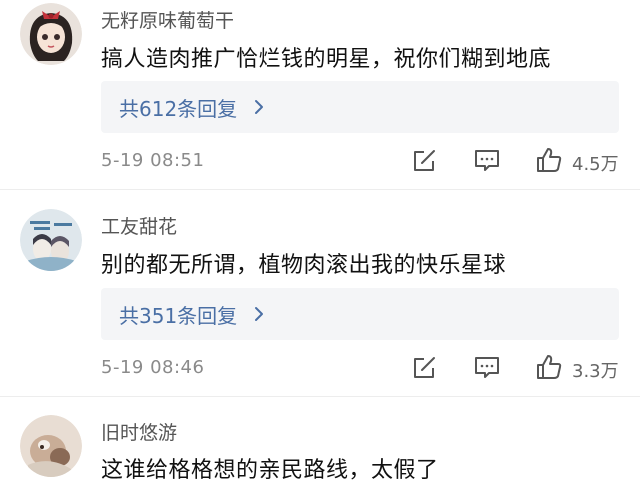 The height and width of the screenshot is (487, 640). I want to click on comment-text: 搞人造肉推广恰烂钱的明星，祝你们糊到地底, so click(326, 59).